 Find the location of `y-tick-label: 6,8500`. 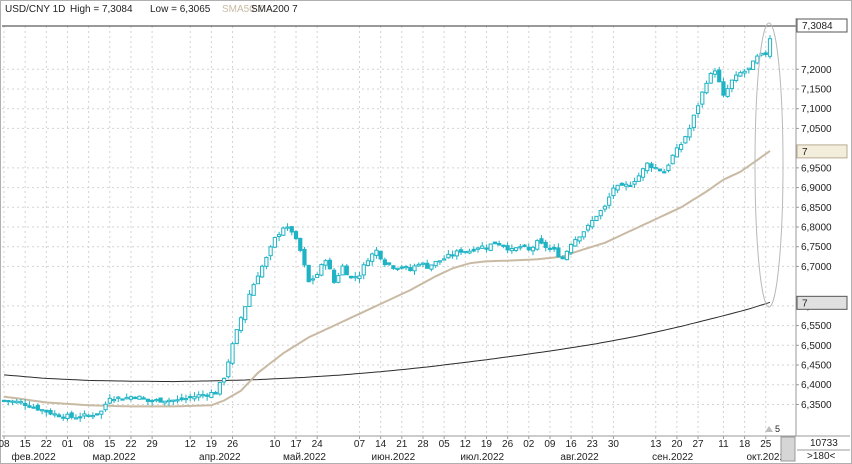

y-tick-label: 6,8500 is located at coordinates (816, 208).